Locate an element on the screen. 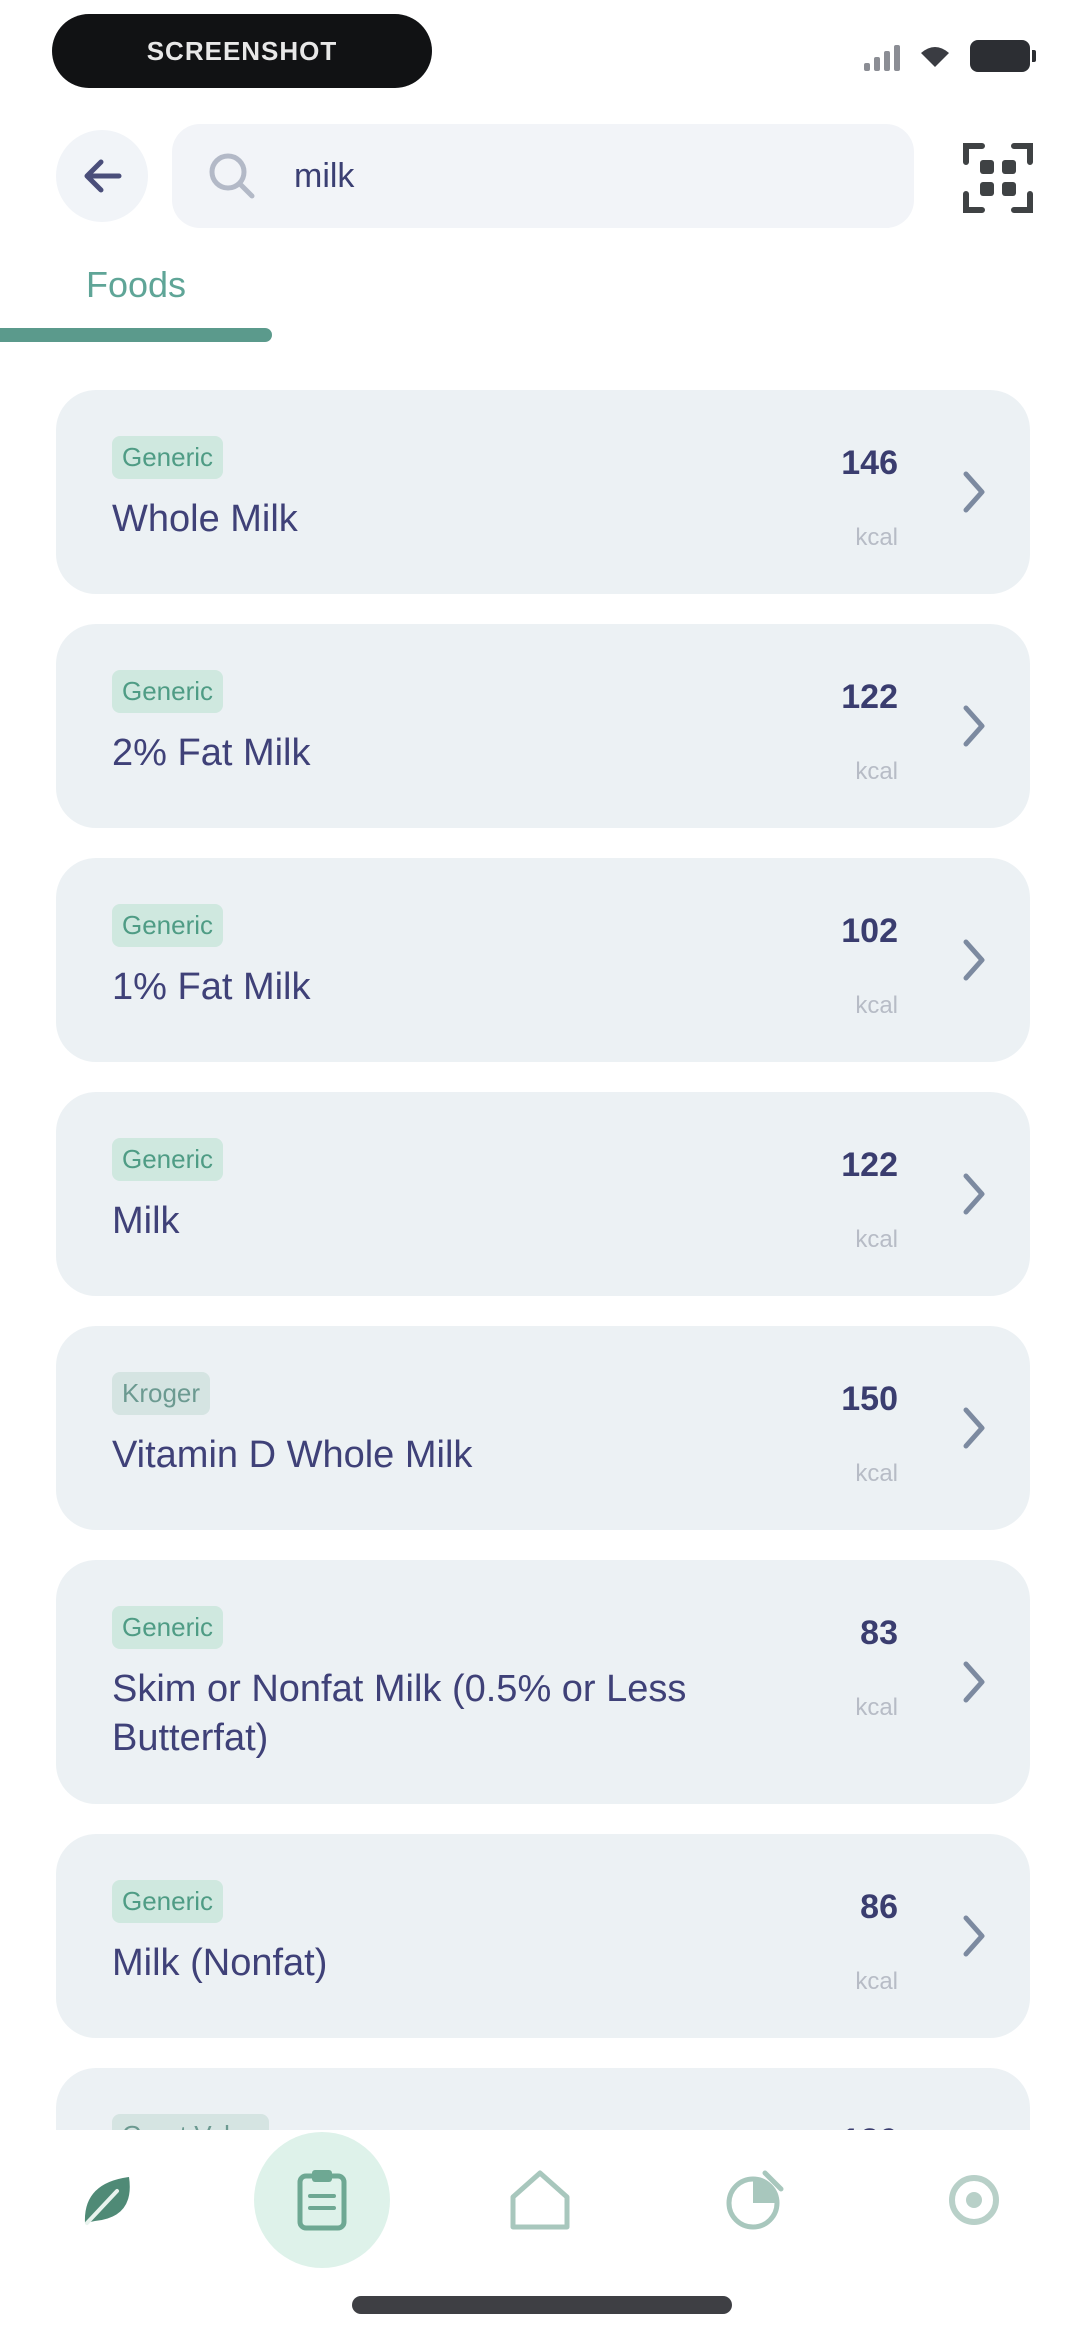 The height and width of the screenshot is (2336, 1080). search-input is located at coordinates (574, 176).